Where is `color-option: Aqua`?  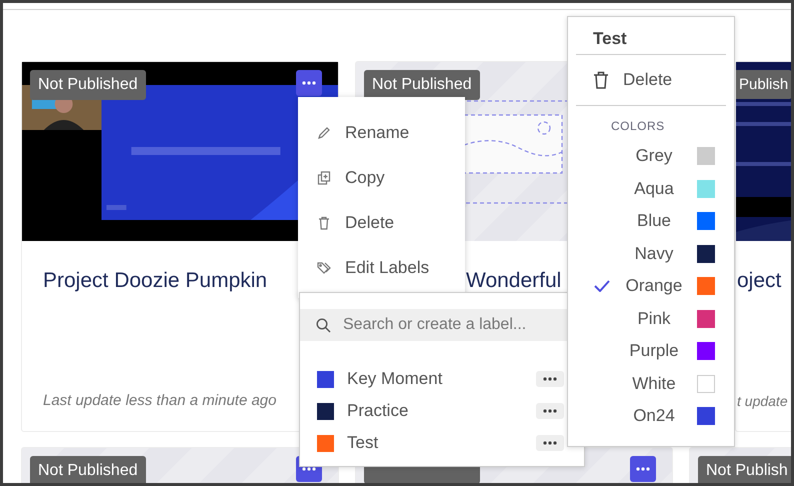
color-option: Aqua is located at coordinates (651, 188).